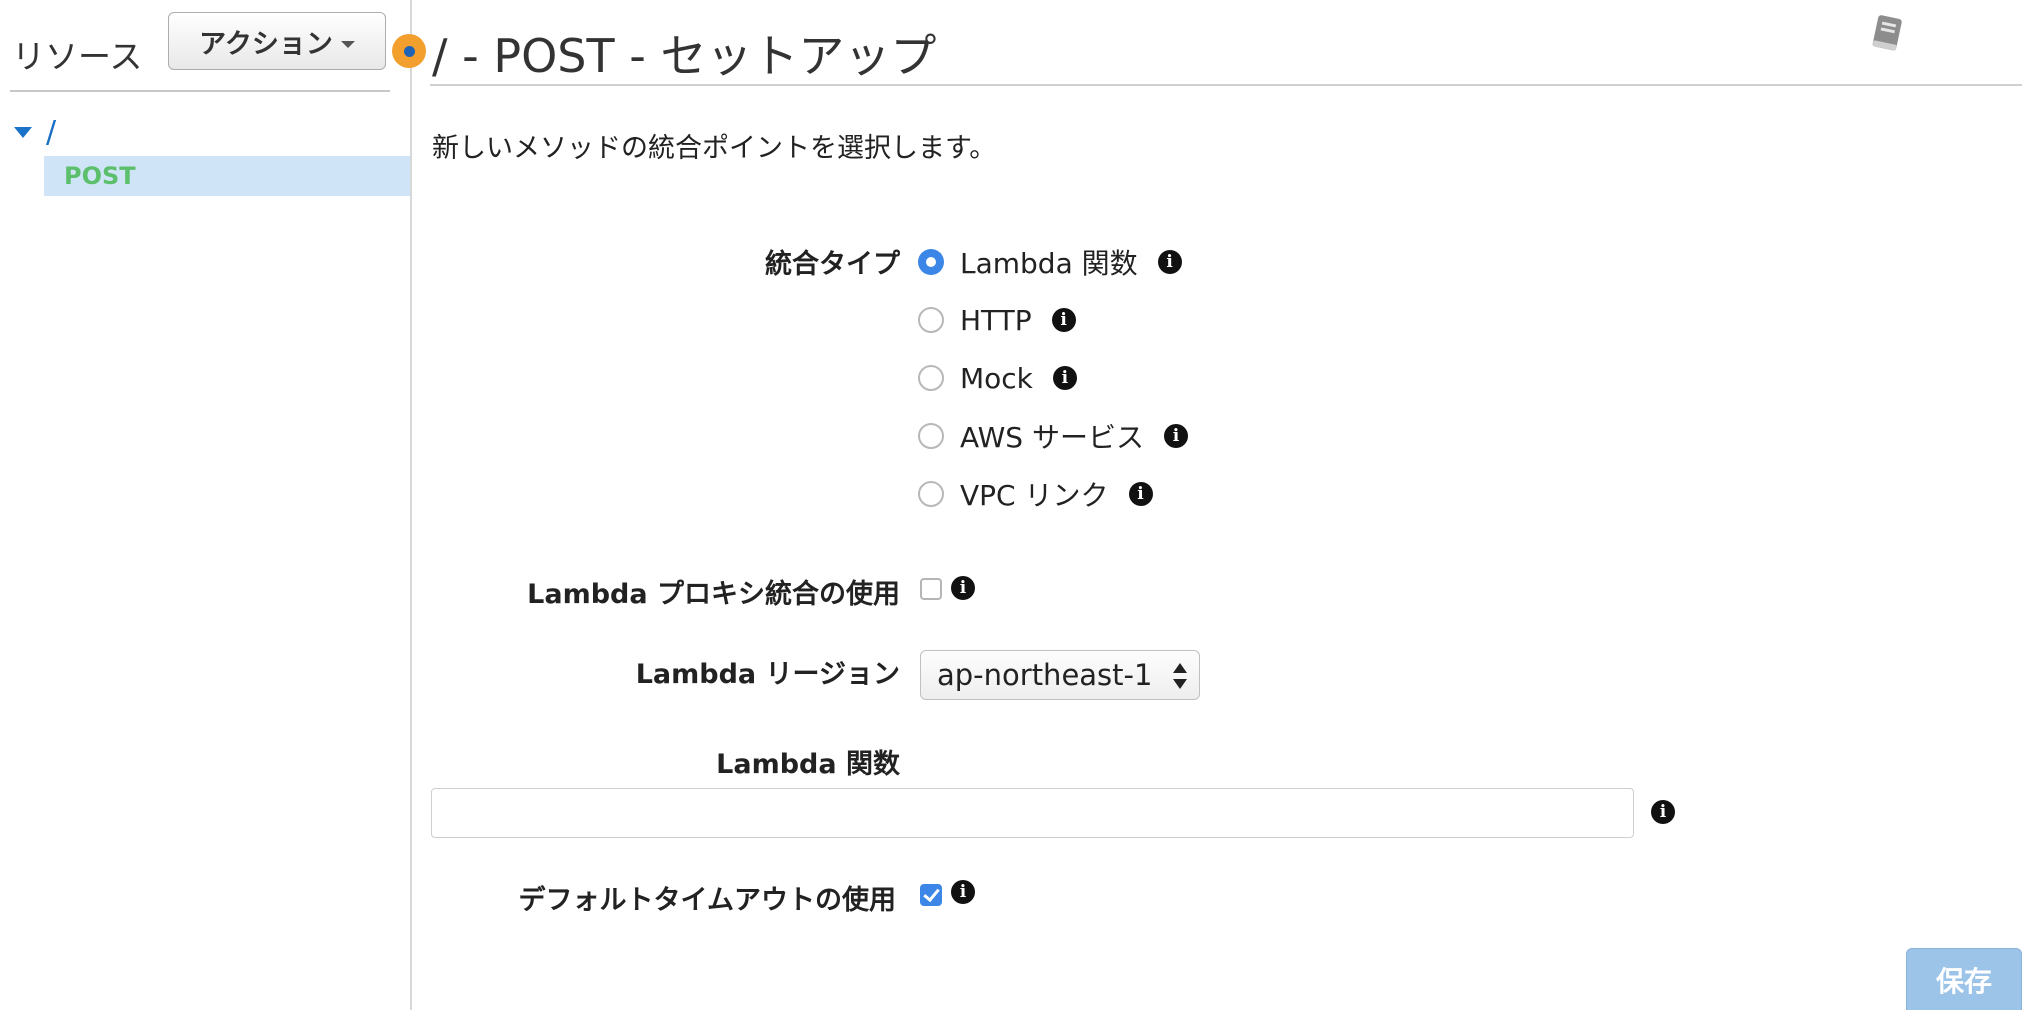  Describe the element at coordinates (931, 589) in the screenshot. I see `lambda-proxy-checkbox` at that location.